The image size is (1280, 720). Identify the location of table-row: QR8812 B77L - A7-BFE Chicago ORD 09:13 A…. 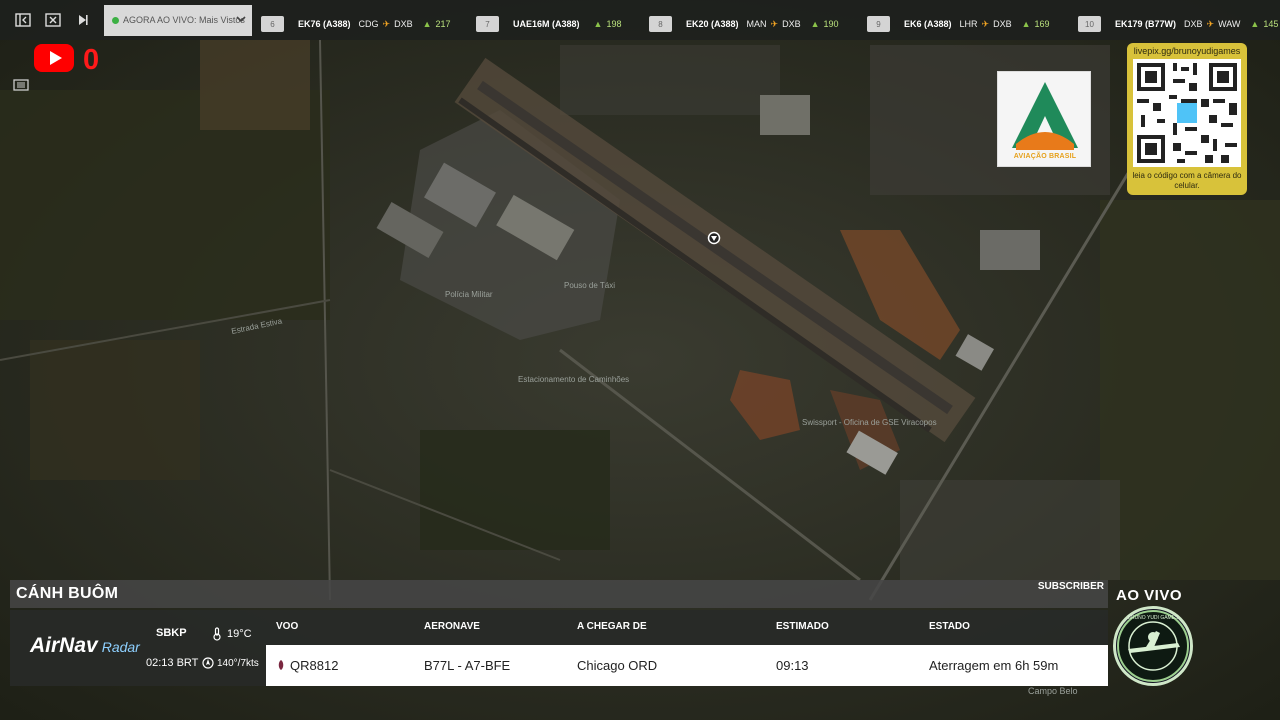
(687, 665).